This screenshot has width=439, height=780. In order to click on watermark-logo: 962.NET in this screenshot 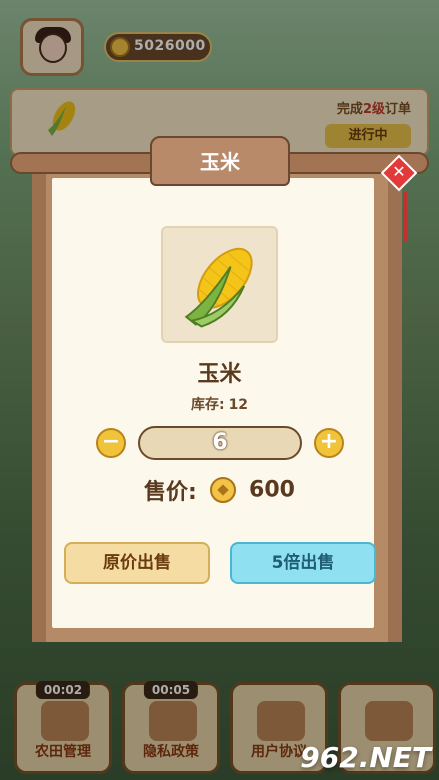, I will do `click(365, 757)`.